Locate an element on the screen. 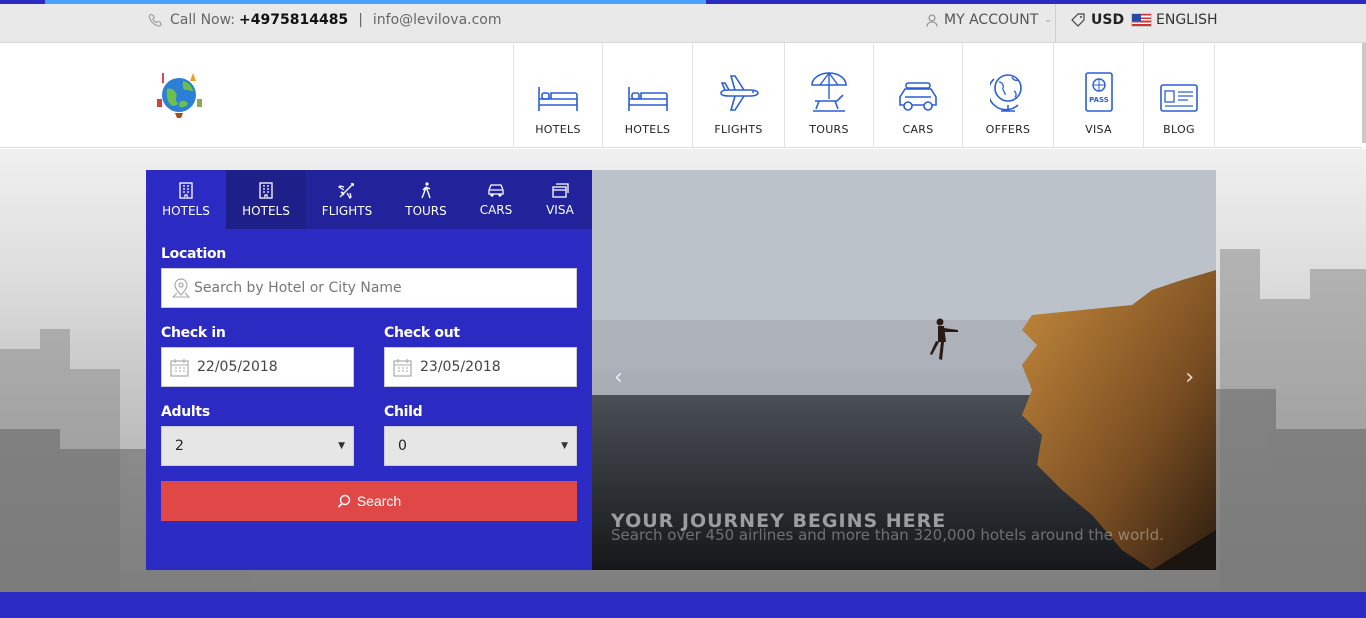  language-selector: ENGLISH is located at coordinates (1174, 20).